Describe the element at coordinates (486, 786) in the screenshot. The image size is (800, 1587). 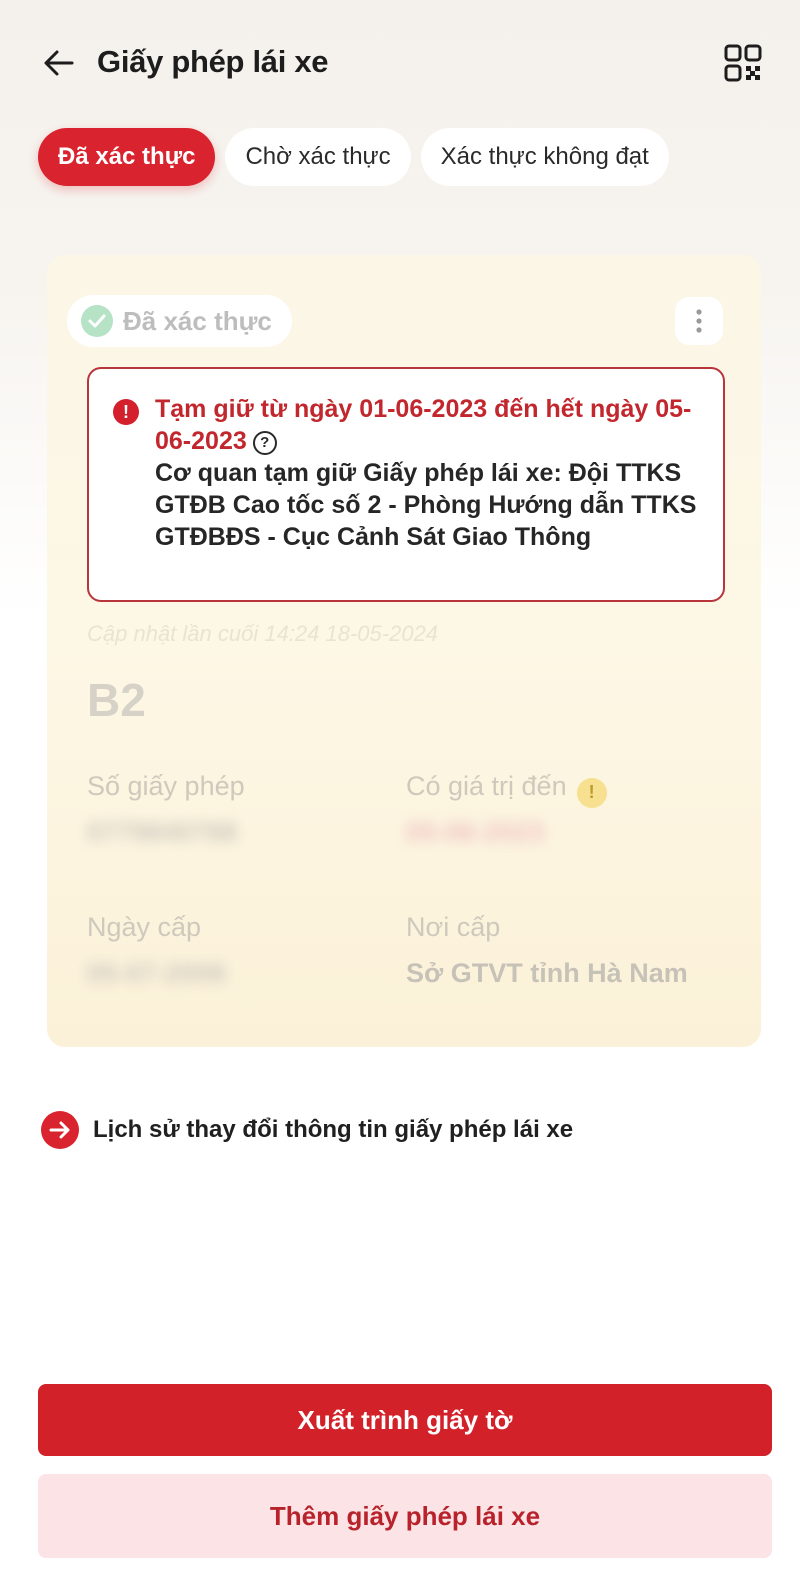
I see `valid-until-label: Có giá trị đến` at that location.